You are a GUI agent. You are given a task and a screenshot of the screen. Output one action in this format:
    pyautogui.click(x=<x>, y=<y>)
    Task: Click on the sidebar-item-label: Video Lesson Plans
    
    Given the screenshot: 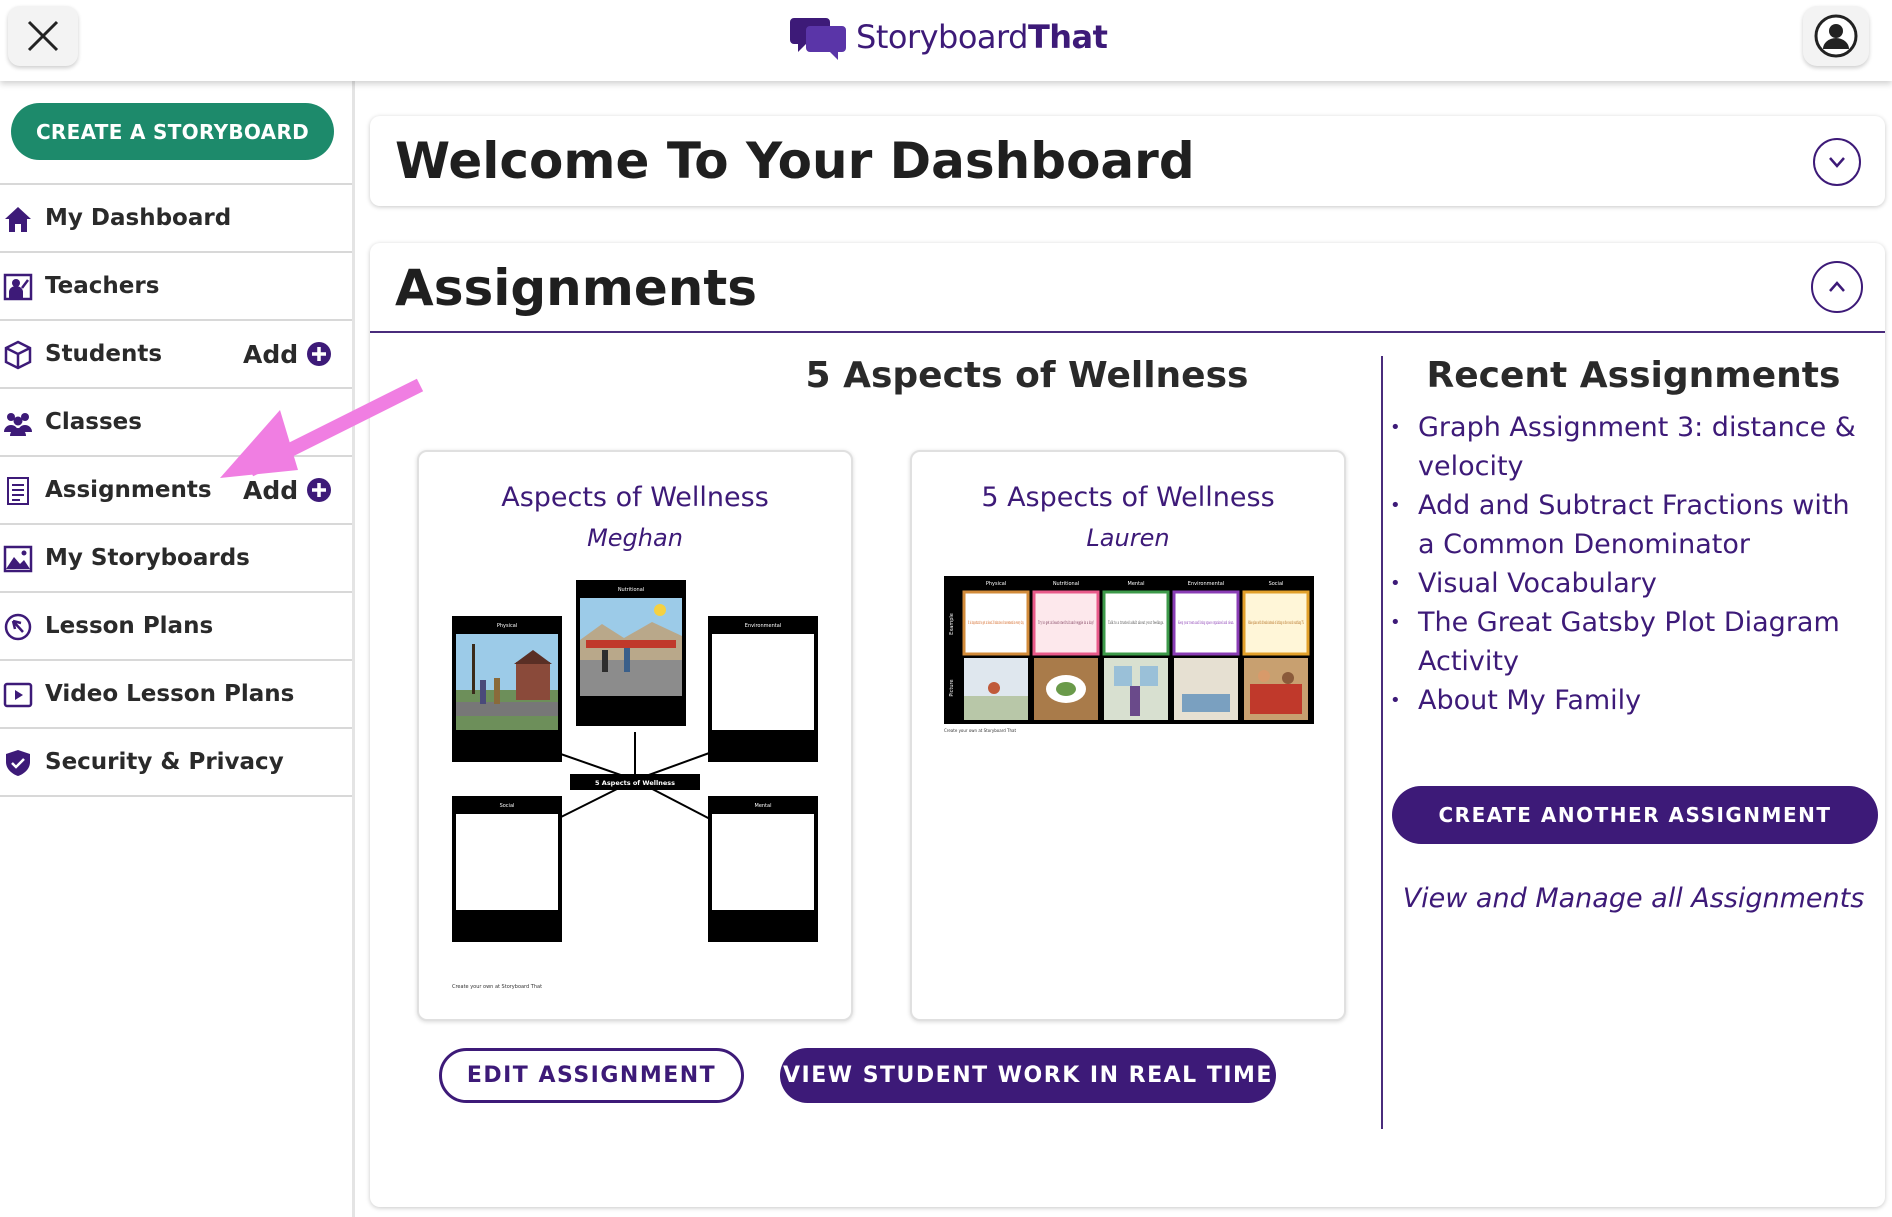 What is the action you would take?
    pyautogui.click(x=170, y=694)
    